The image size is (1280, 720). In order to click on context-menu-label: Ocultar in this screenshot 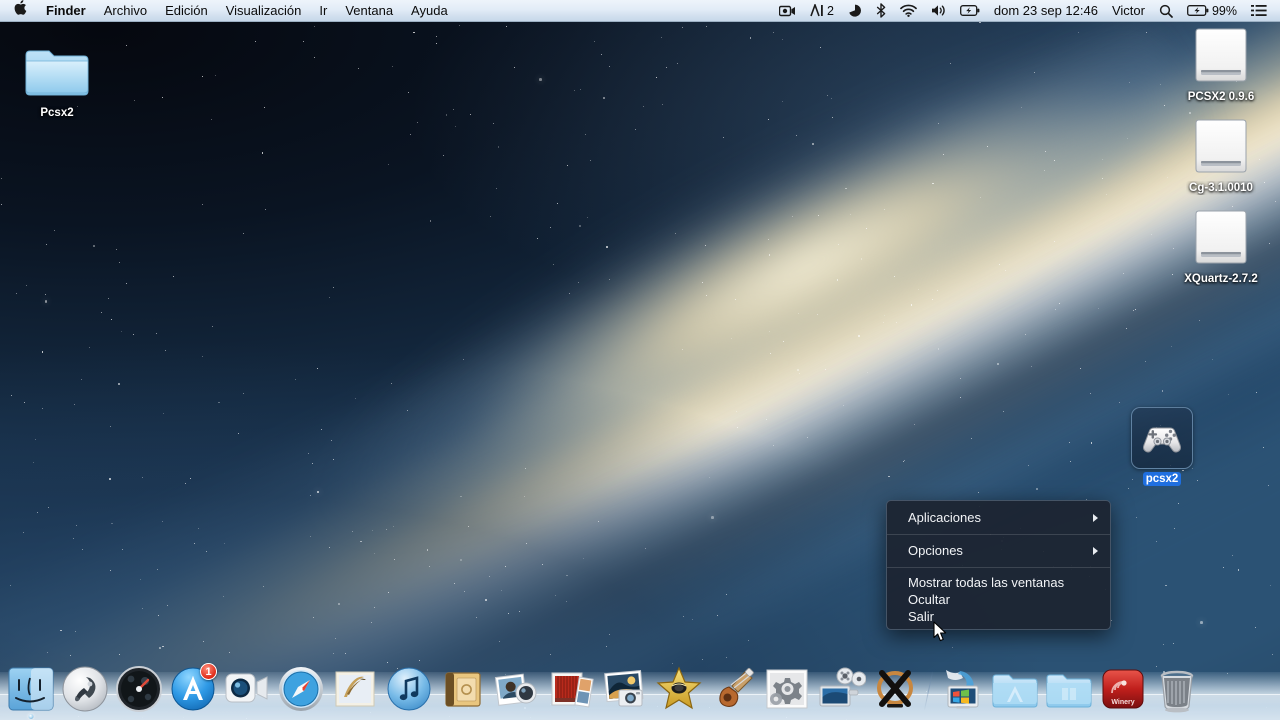, I will do `click(929, 599)`.